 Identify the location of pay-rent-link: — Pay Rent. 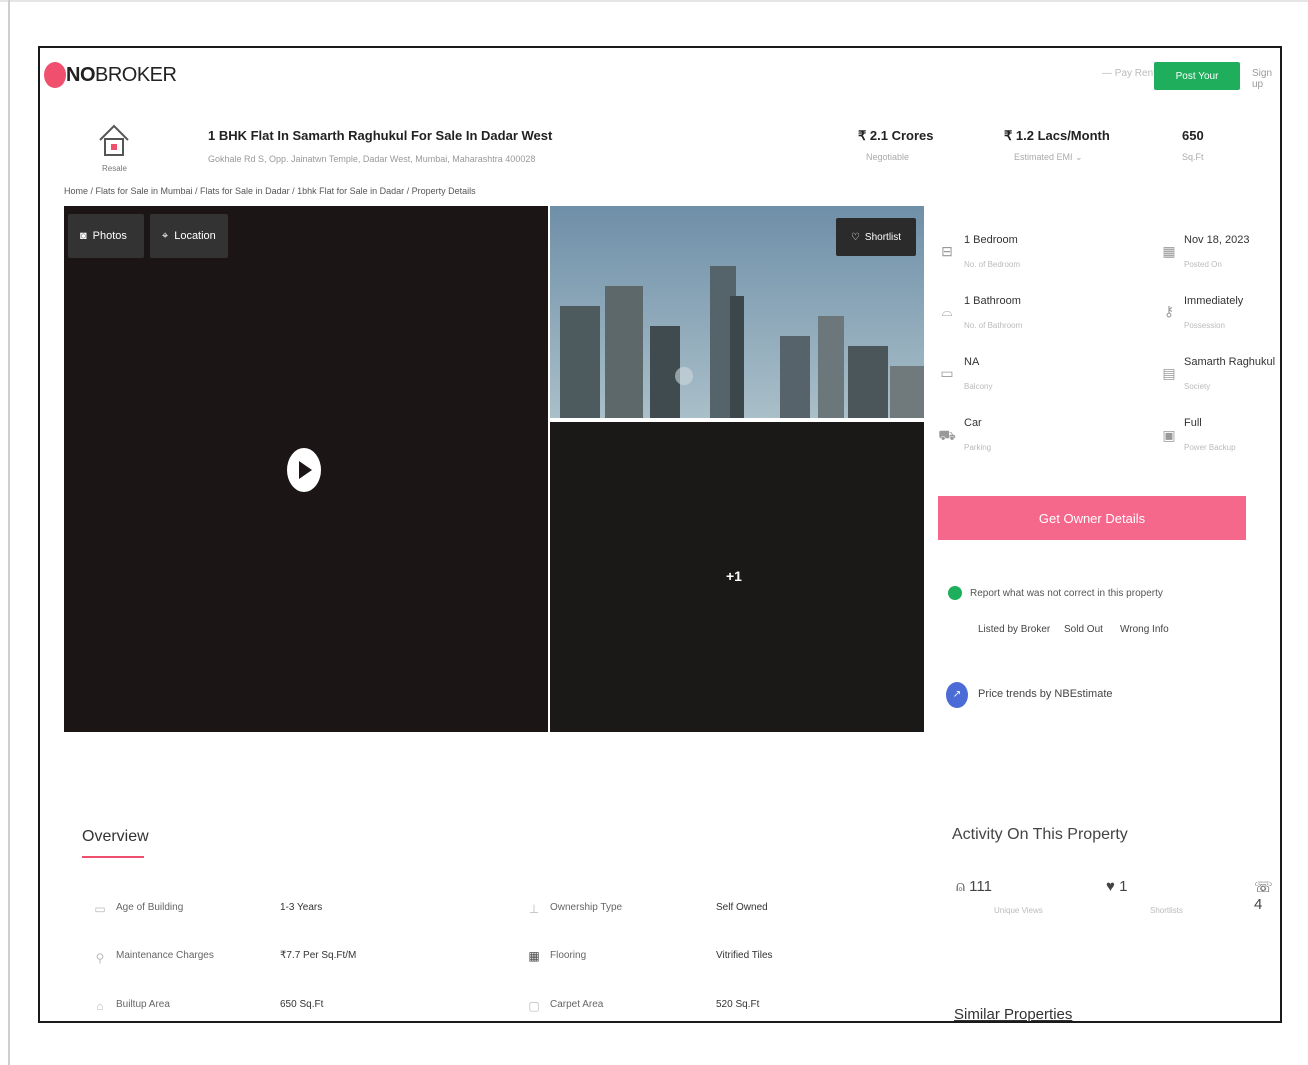
(1129, 73).